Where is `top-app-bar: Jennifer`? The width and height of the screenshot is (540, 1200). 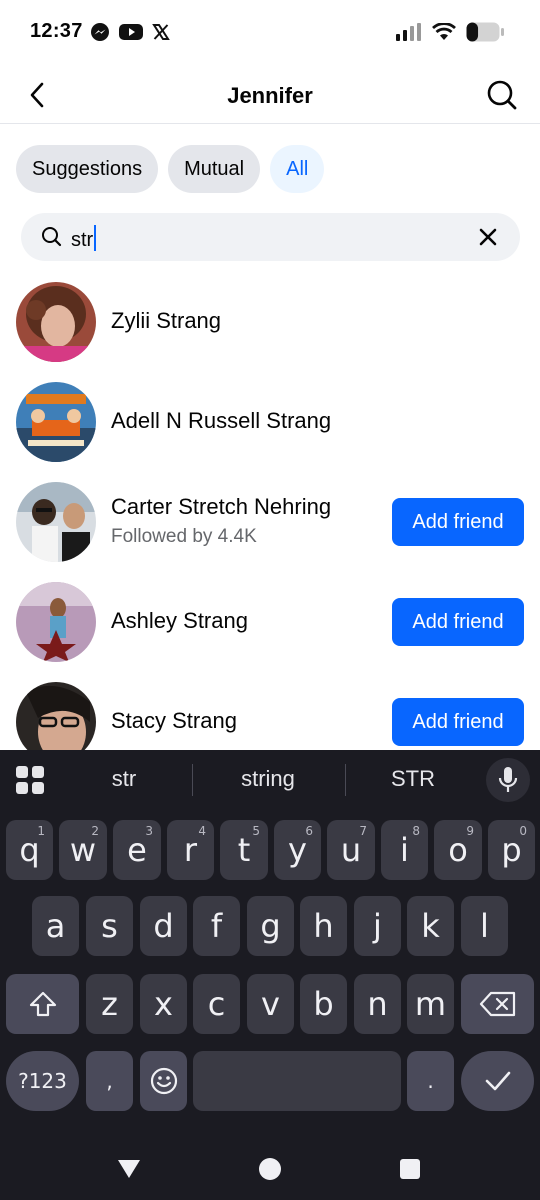 top-app-bar: Jennifer is located at coordinates (270, 95).